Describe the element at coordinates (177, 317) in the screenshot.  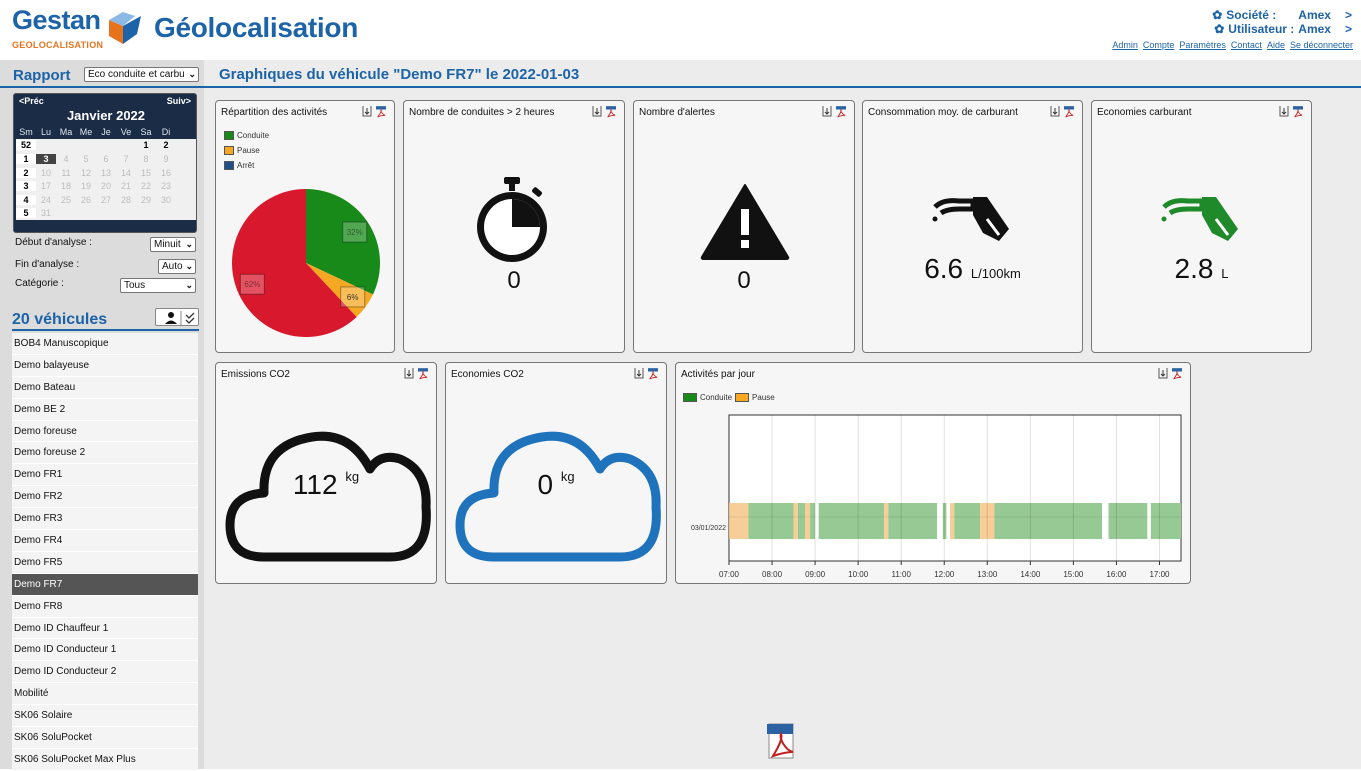
I see `vehicle-filter-button` at that location.